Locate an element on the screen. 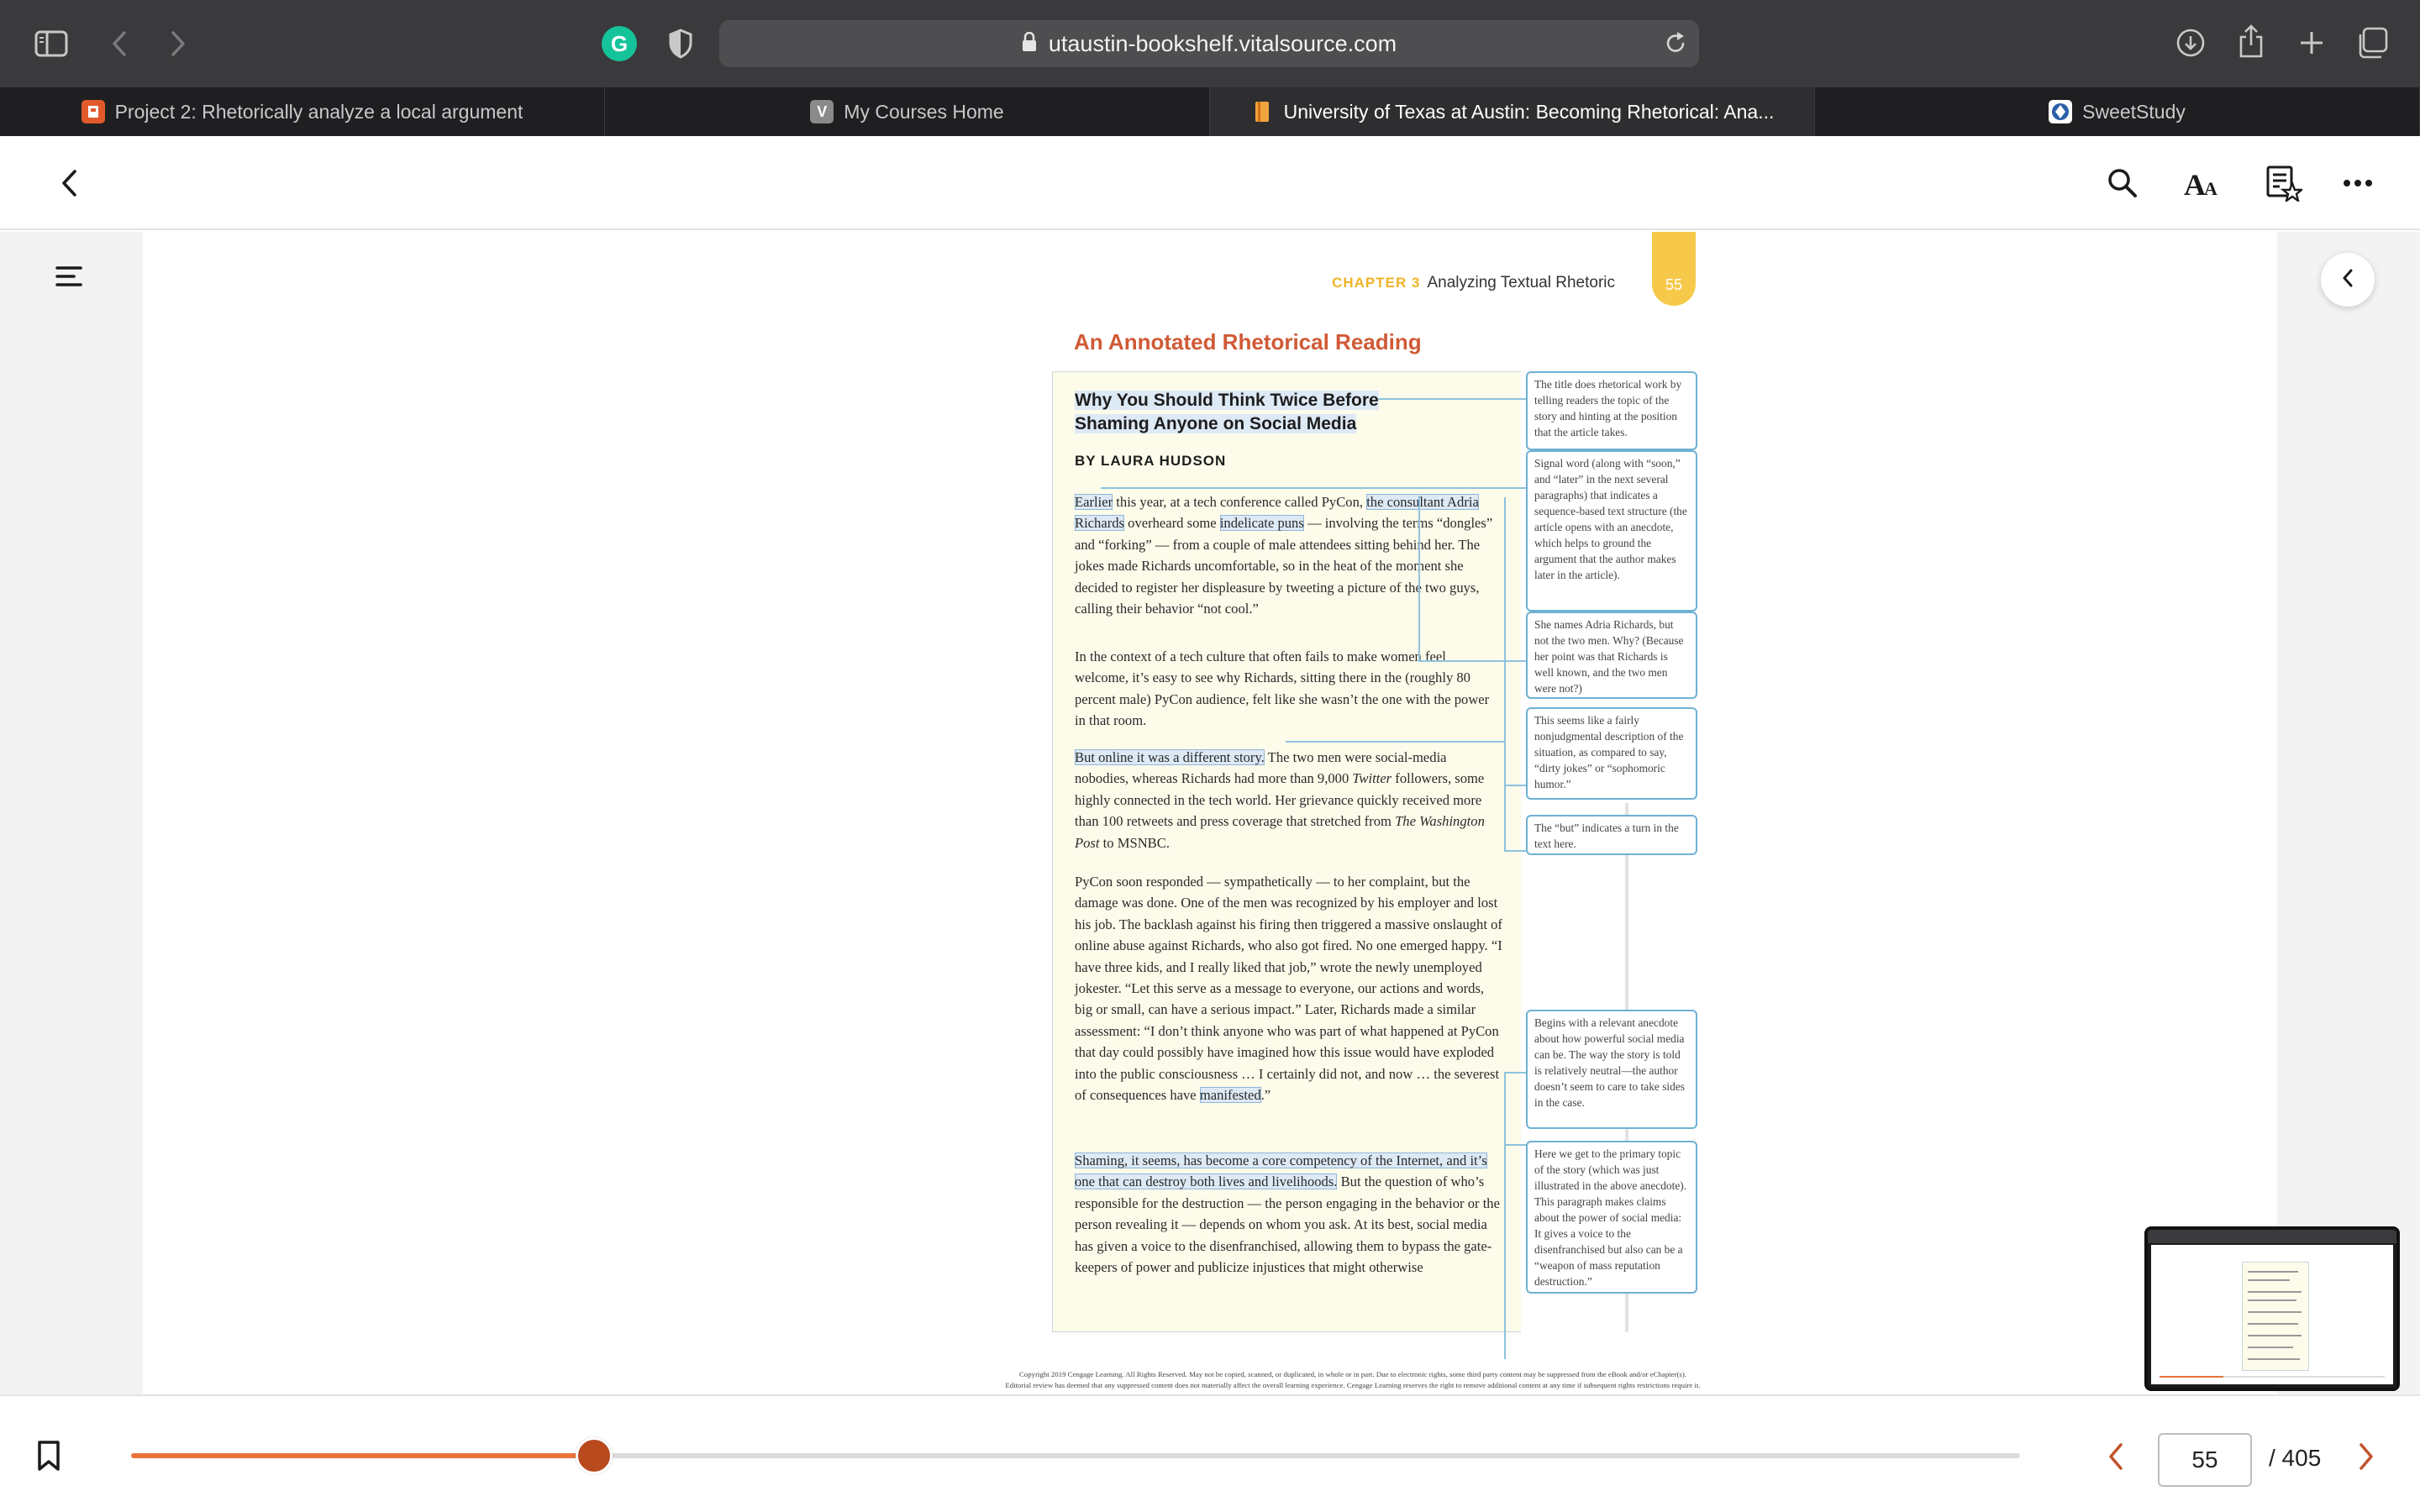 This screenshot has height=1512, width=2420. grammarly-icon: G is located at coordinates (619, 43).